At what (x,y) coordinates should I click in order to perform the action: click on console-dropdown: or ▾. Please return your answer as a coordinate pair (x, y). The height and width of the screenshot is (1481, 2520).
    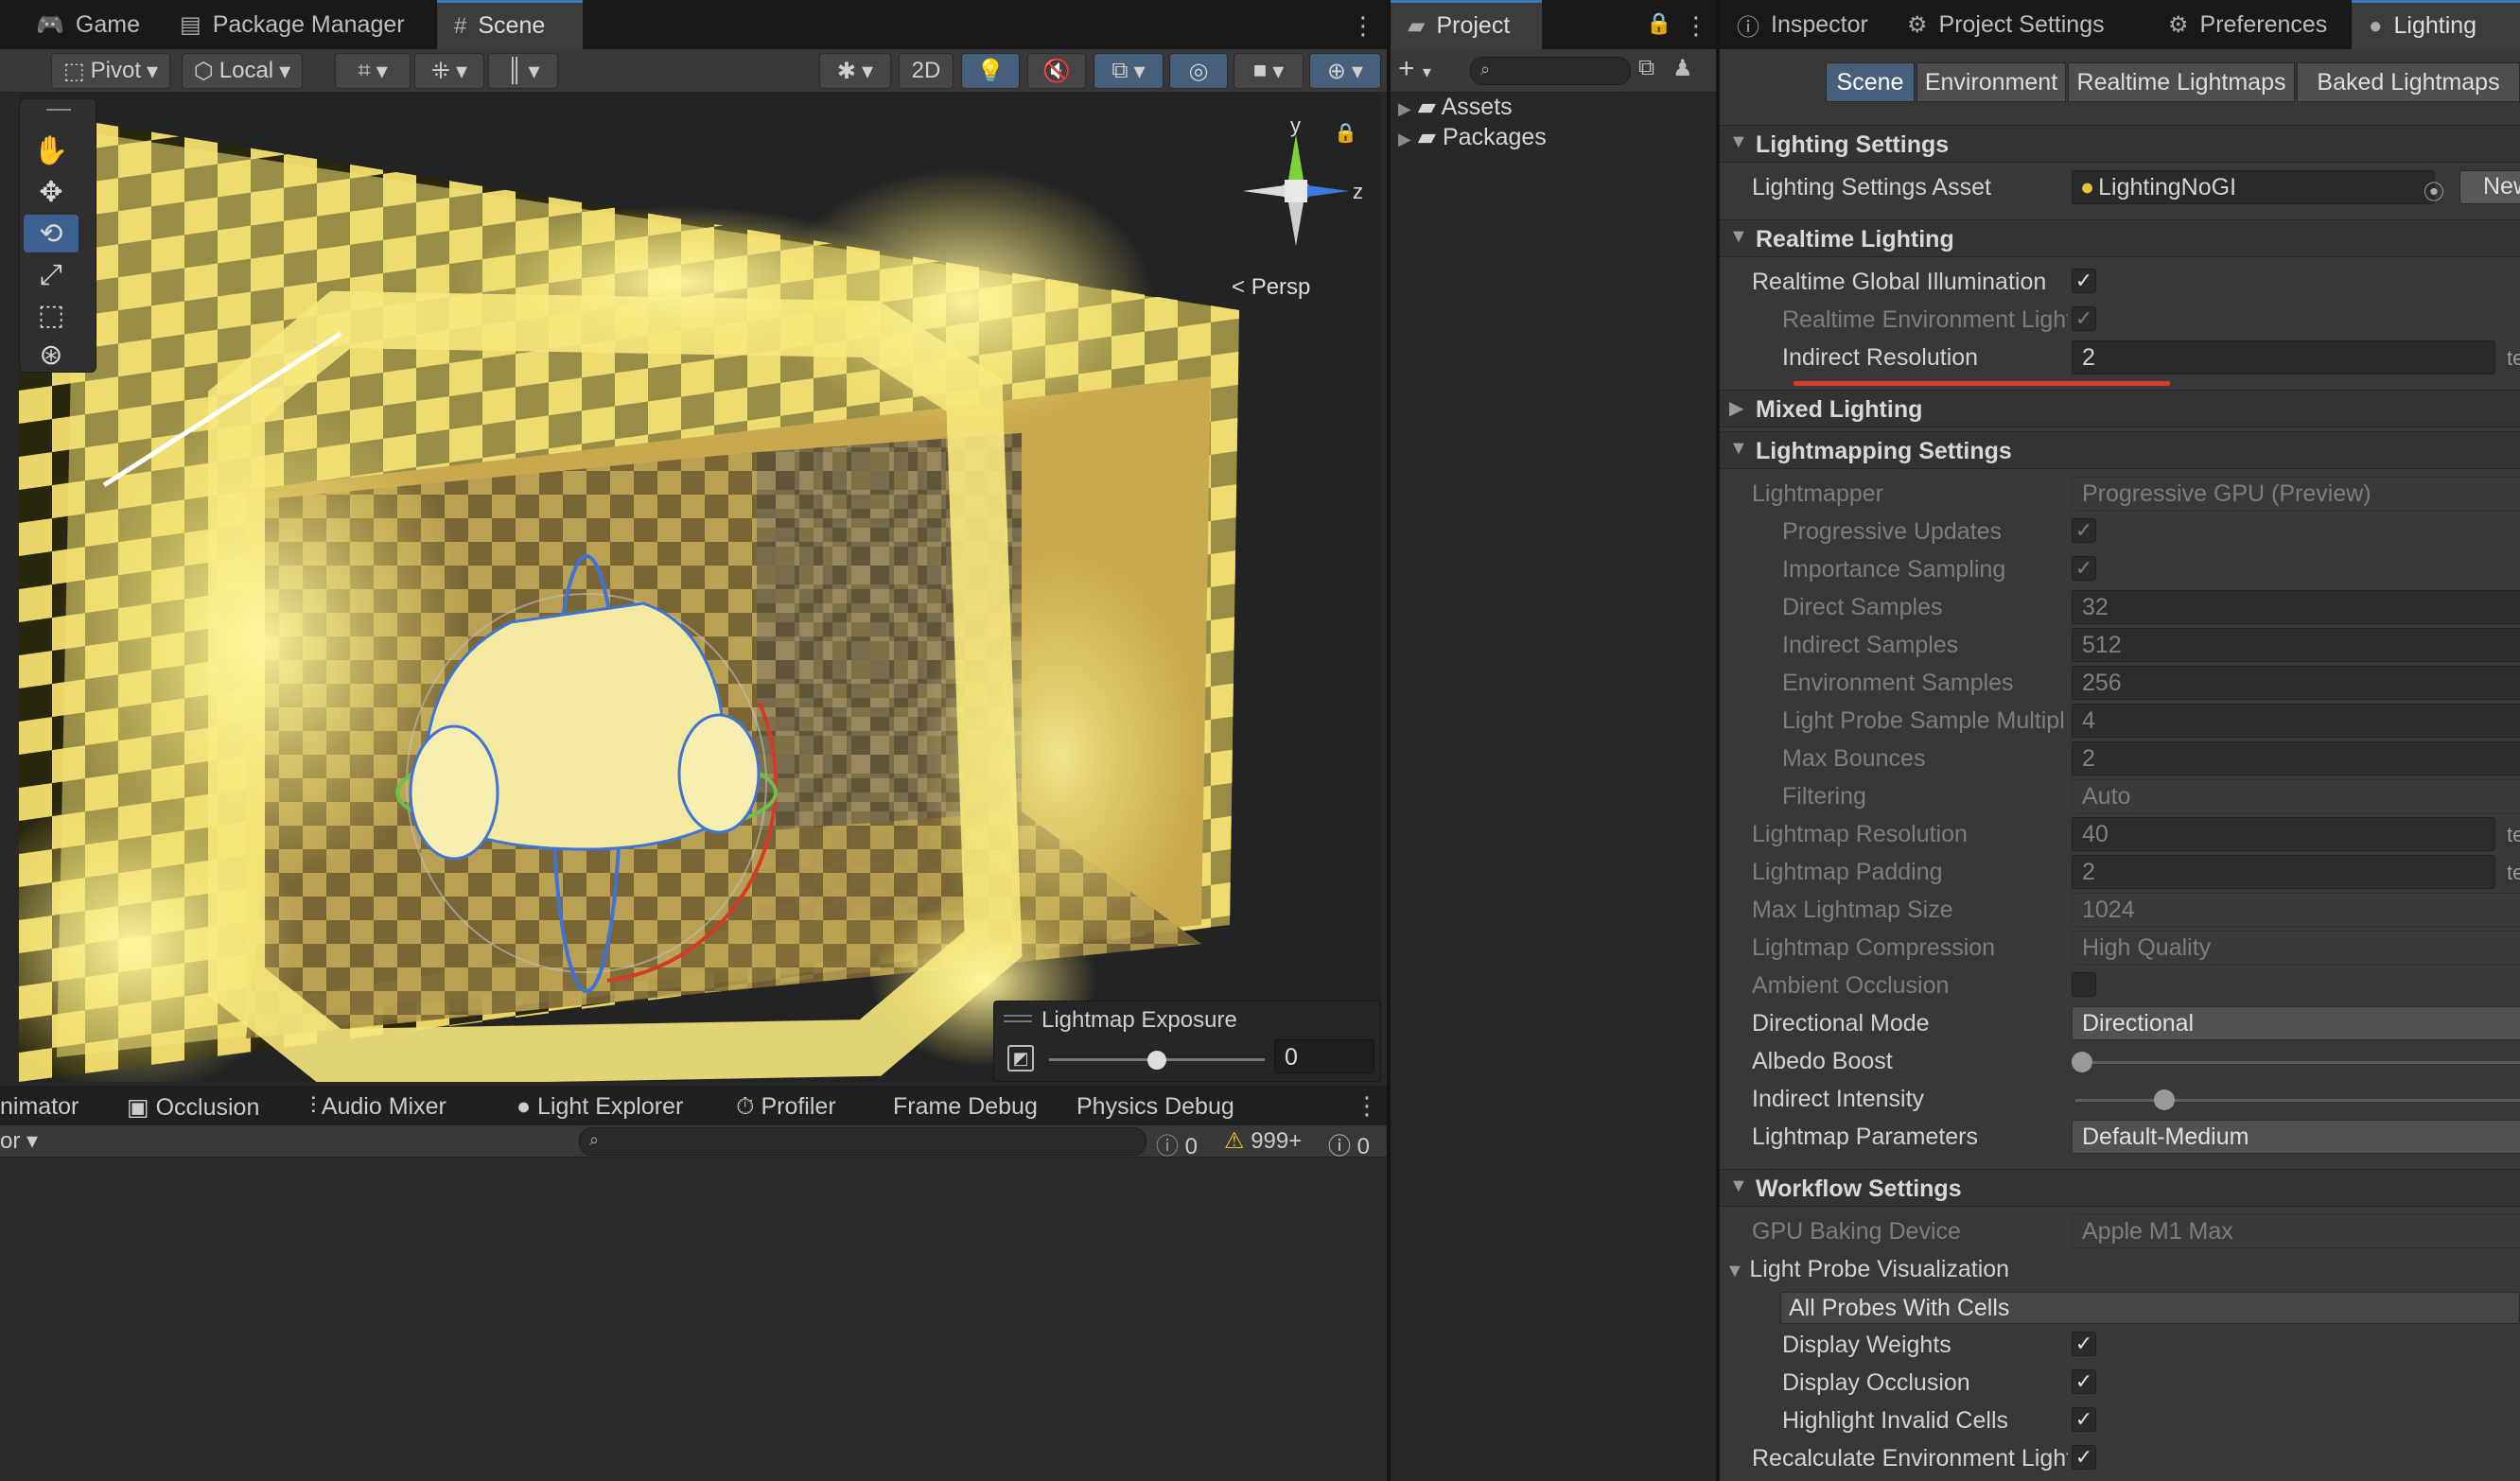
    Looking at the image, I should click on (19, 1141).